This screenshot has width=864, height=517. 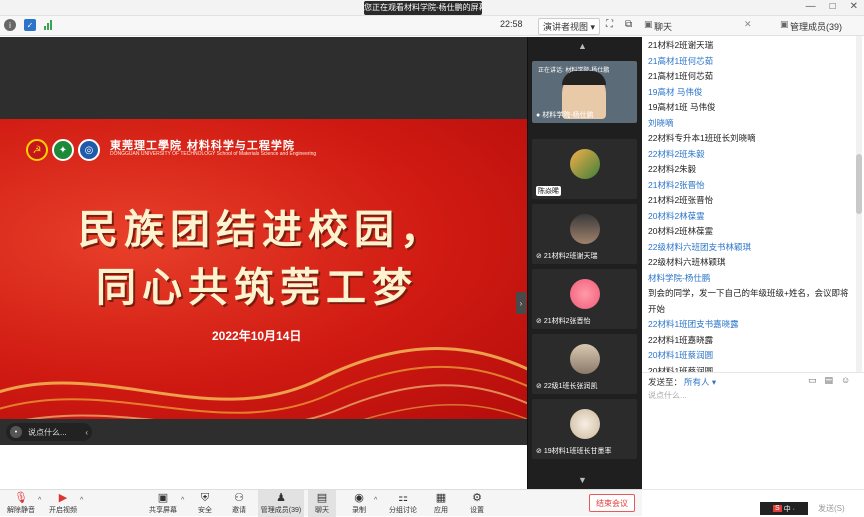 What do you see at coordinates (262, 229) in the screenshot?
I see `slide-title-line1: 民族团结进校园，` at bounding box center [262, 229].